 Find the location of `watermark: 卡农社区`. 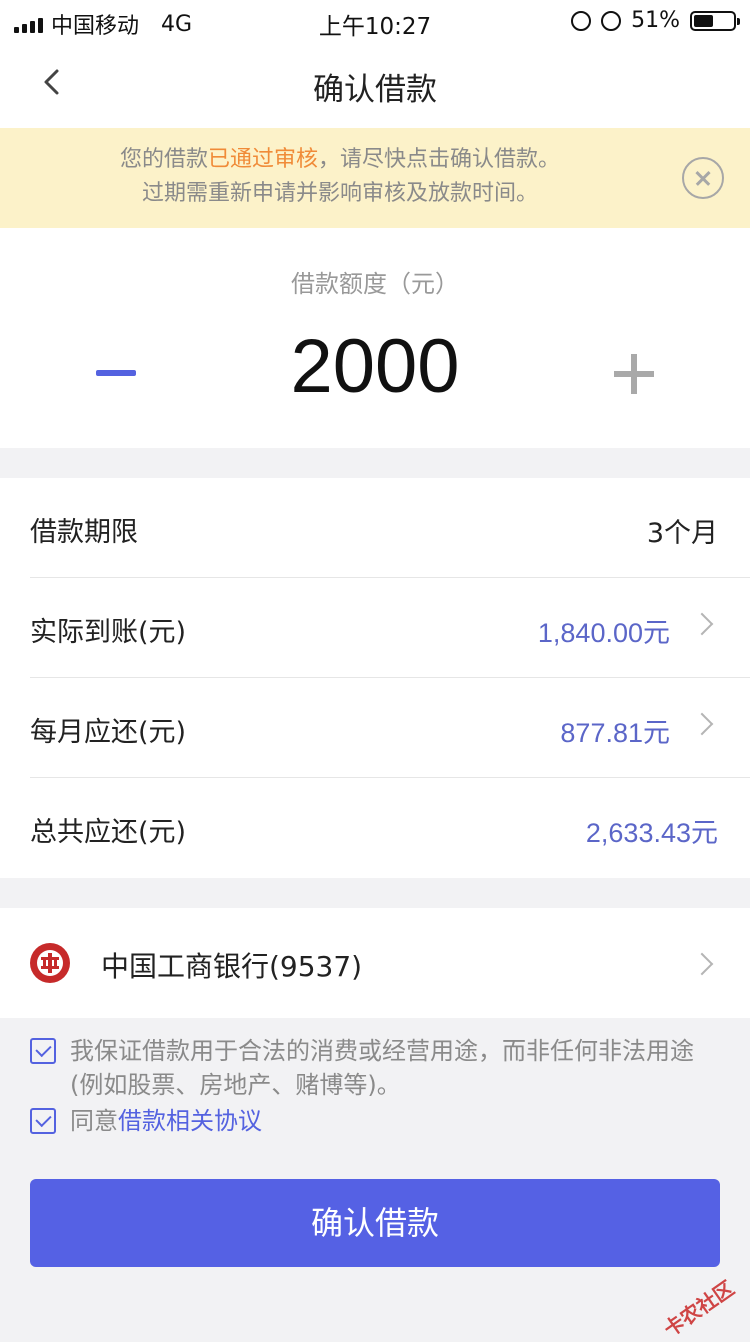

watermark: 卡农社区 is located at coordinates (699, 1308).